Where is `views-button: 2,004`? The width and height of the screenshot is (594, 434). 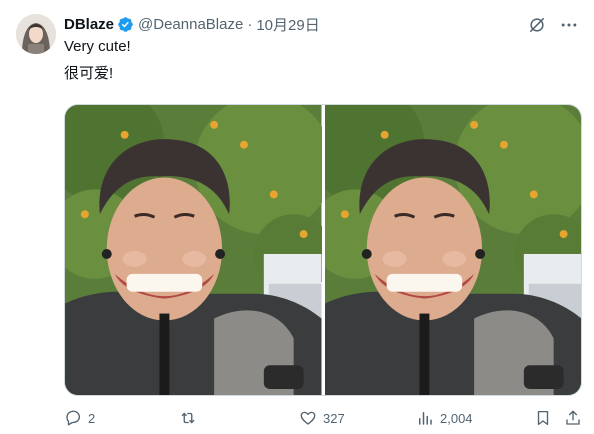 views-button: 2,004 is located at coordinates (444, 418).